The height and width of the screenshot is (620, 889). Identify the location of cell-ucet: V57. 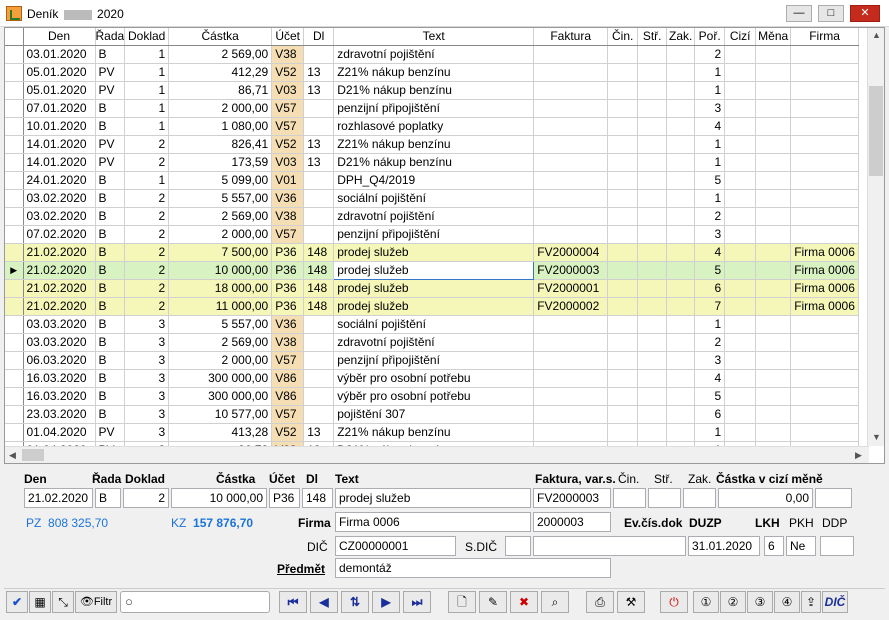
(288, 234).